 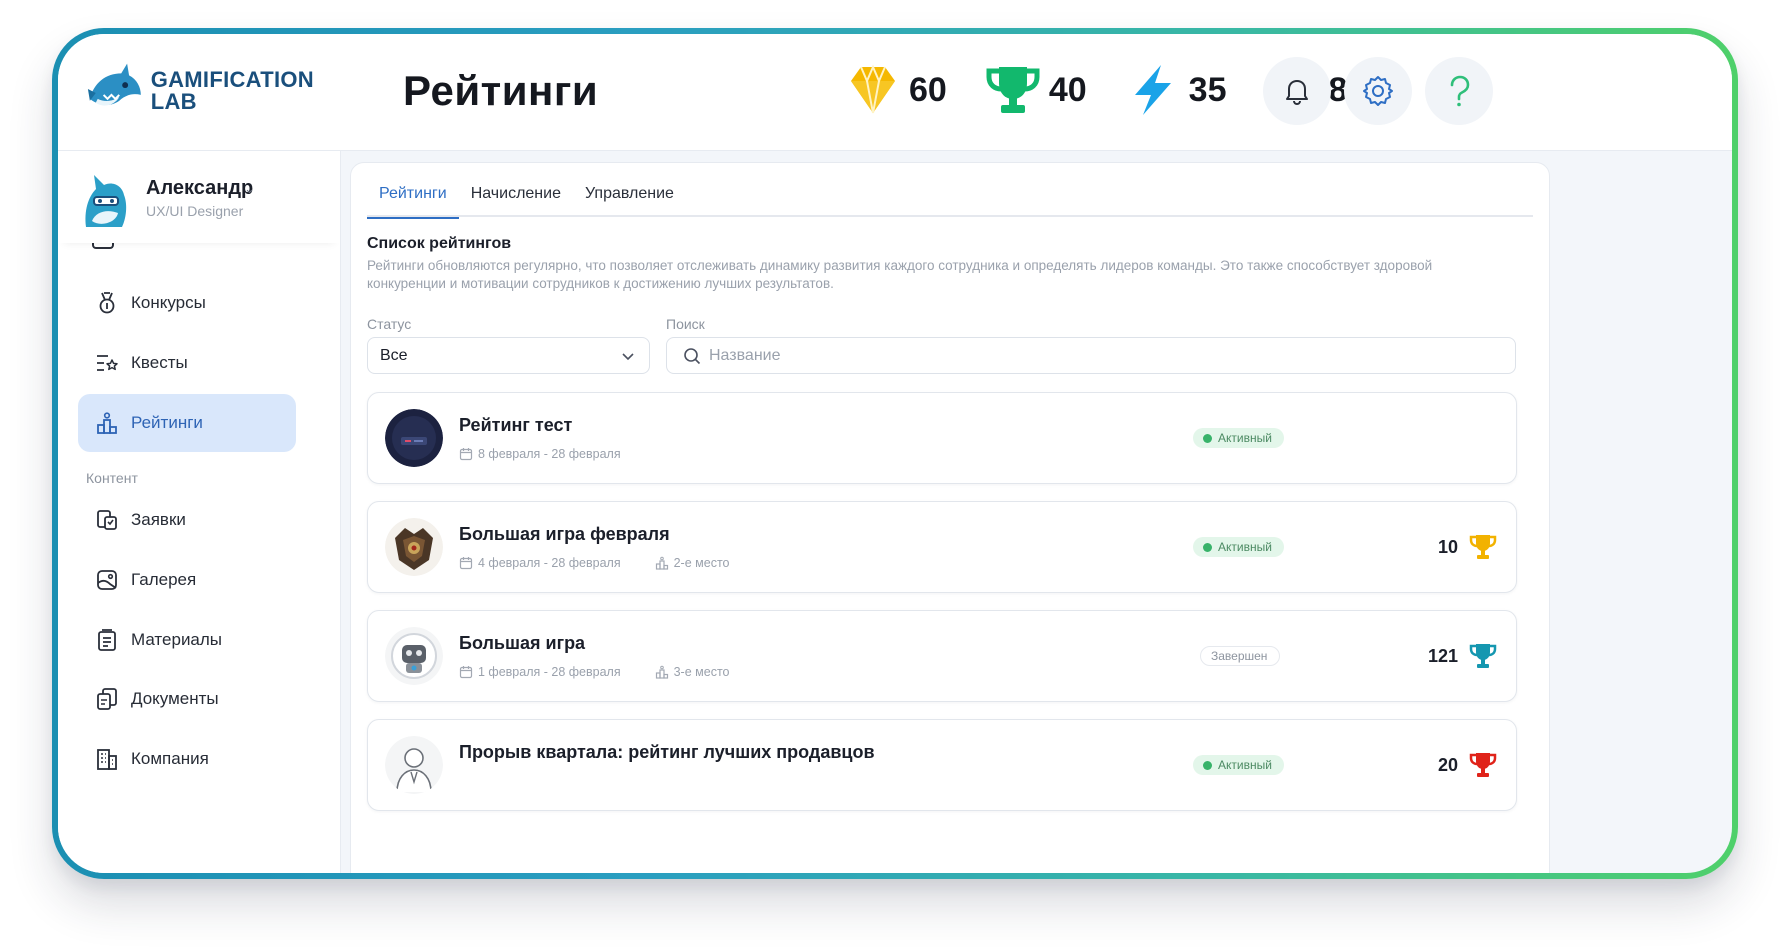 I want to click on tab-ratings: Рейтинги, so click(x=413, y=202).